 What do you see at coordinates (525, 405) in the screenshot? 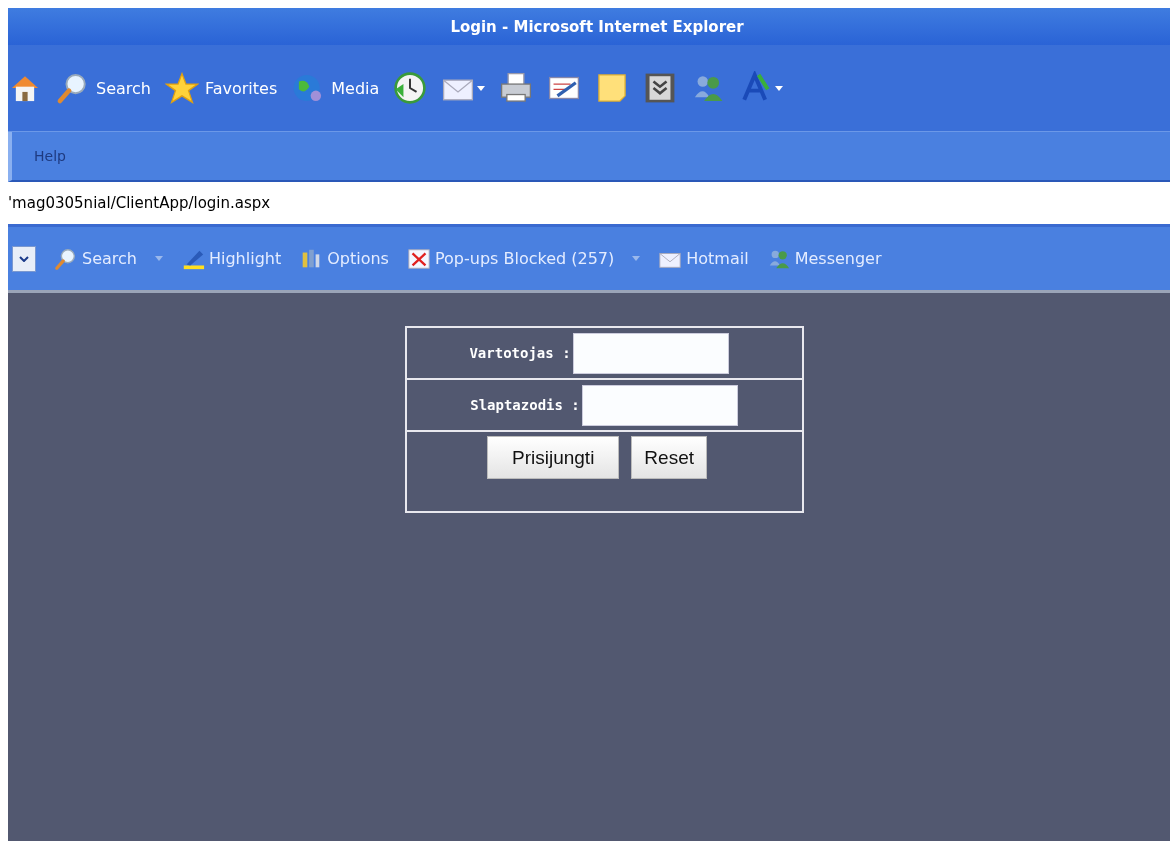
I see `field-label: Slaptazodis :` at bounding box center [525, 405].